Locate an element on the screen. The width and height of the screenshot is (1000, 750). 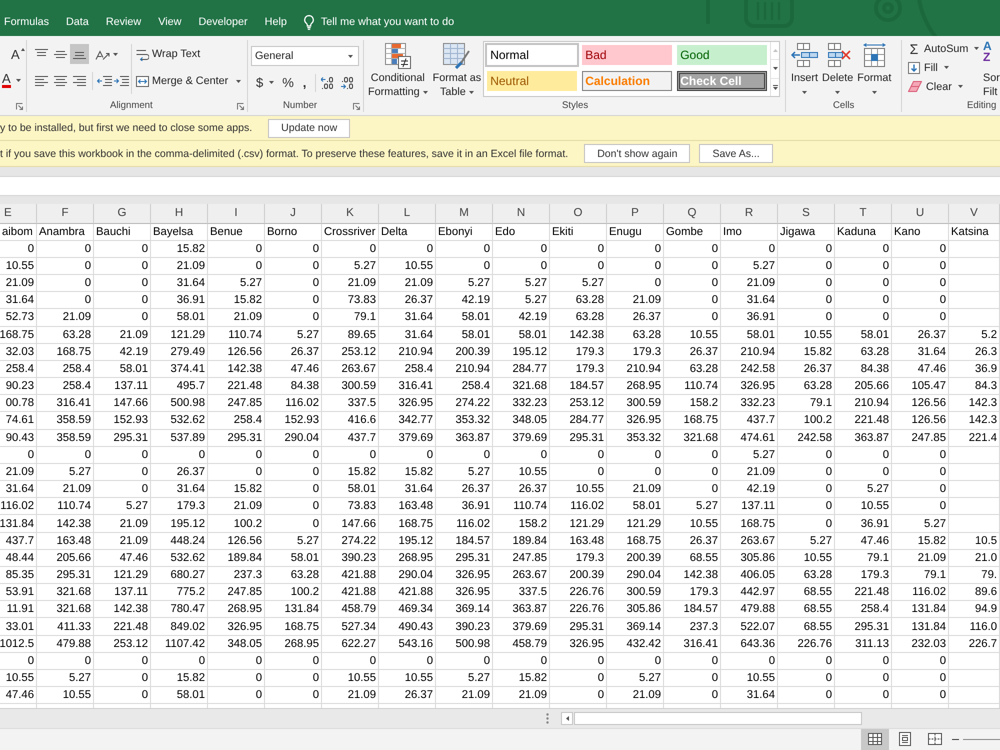
column-header: M is located at coordinates (464, 214).